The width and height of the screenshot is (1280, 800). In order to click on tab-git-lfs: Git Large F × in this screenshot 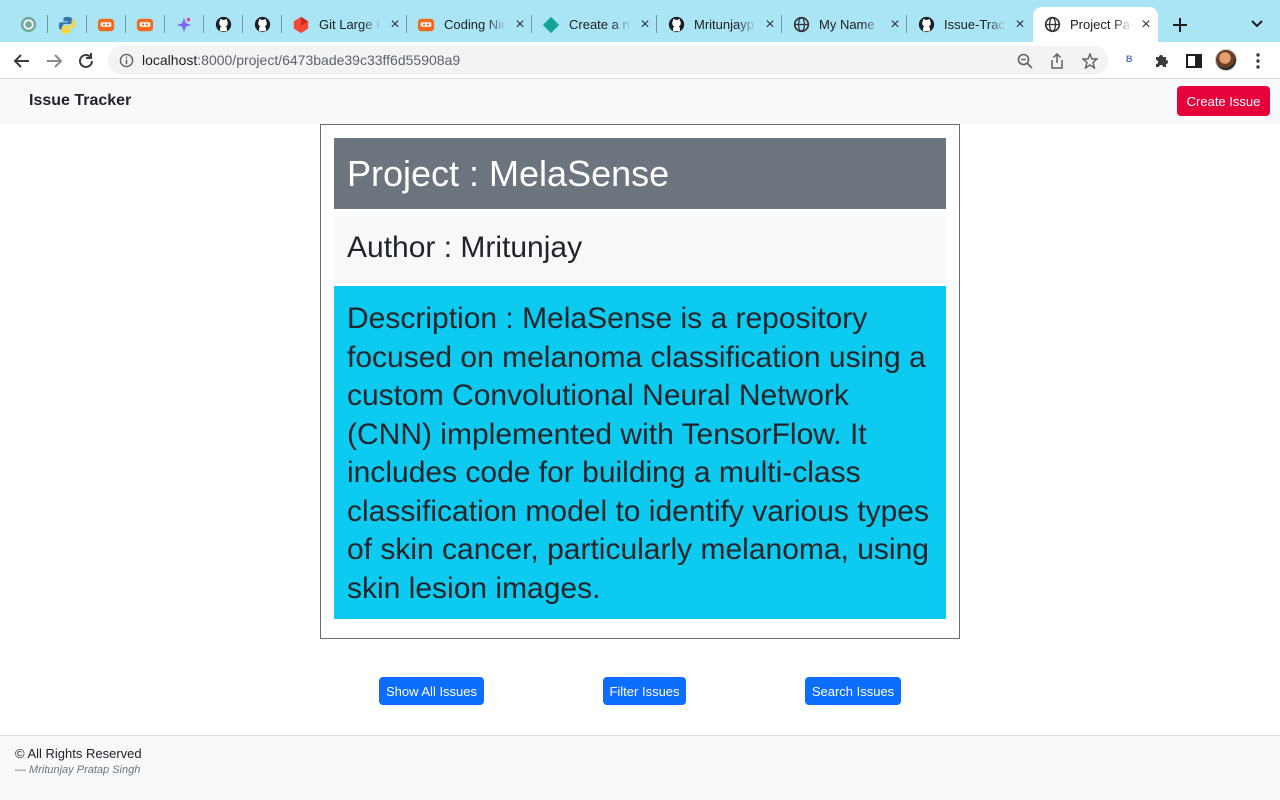, I will do `click(347, 24)`.